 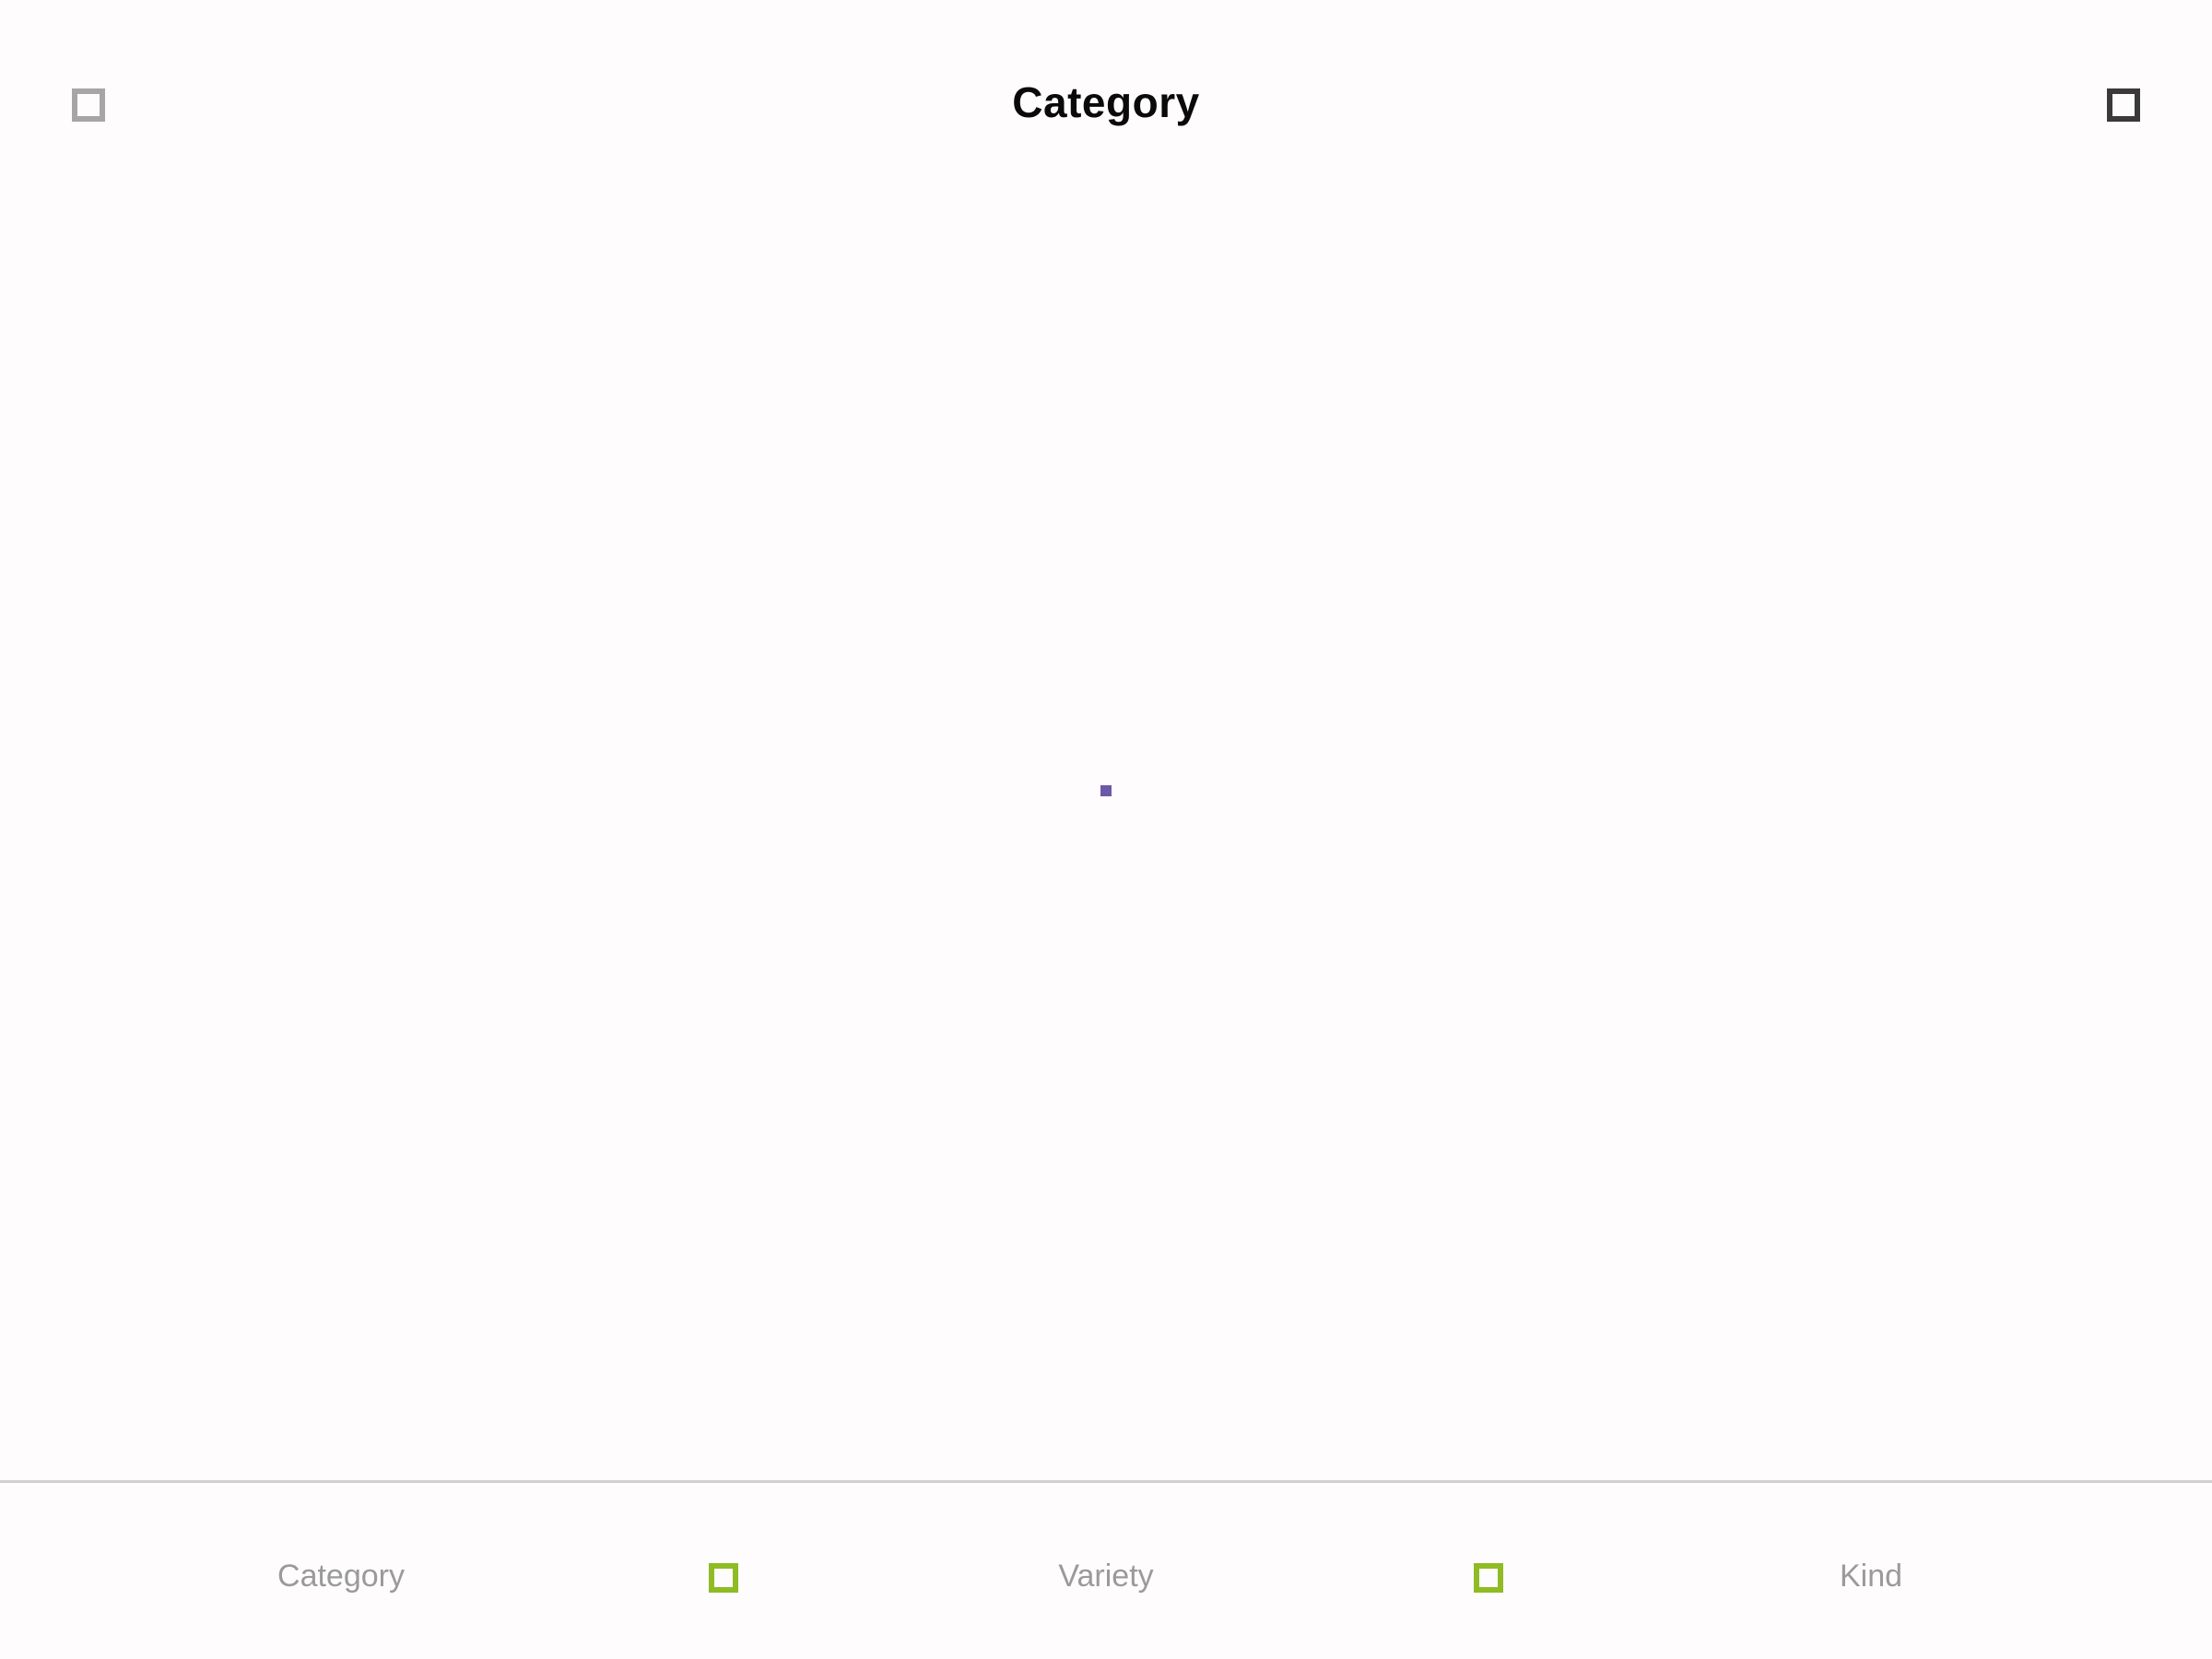 I want to click on nav-item-variety: Variety, so click(x=1106, y=1576).